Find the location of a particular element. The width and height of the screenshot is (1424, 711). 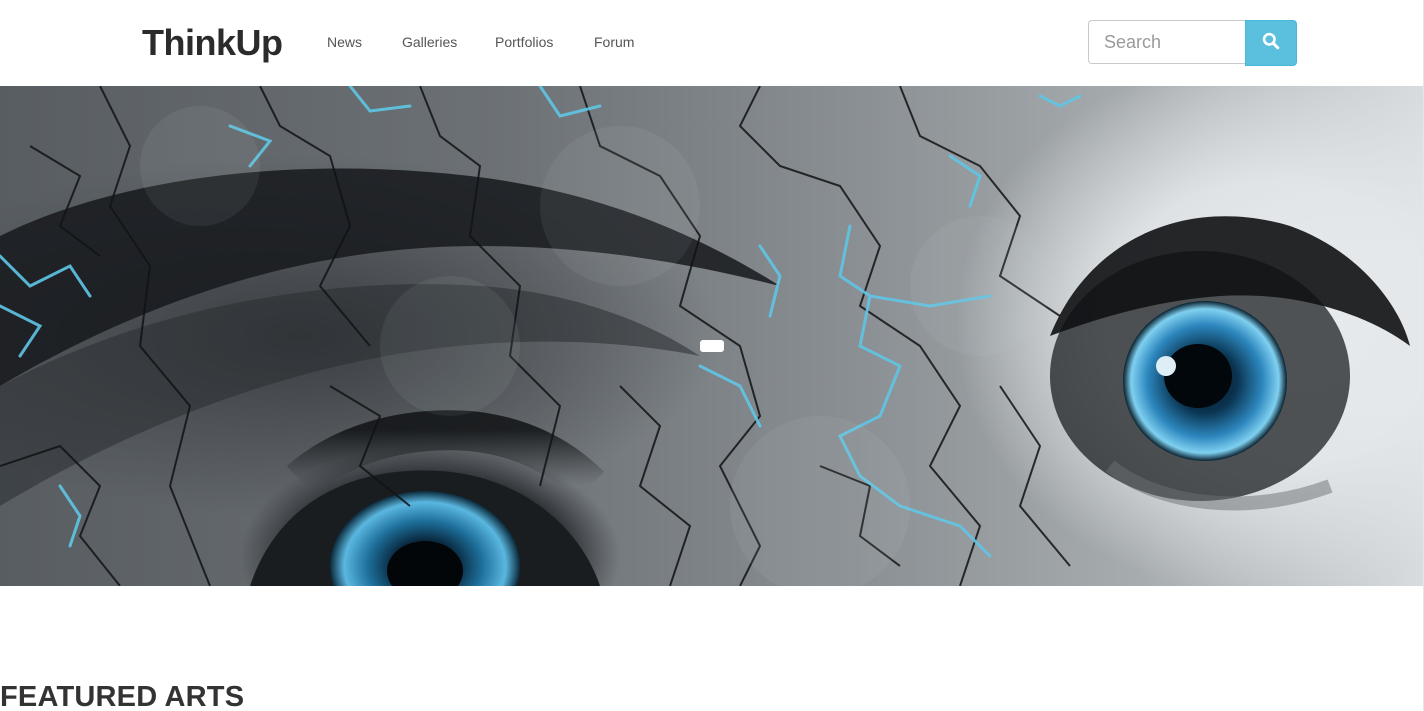

search-input is located at coordinates (1167, 42).